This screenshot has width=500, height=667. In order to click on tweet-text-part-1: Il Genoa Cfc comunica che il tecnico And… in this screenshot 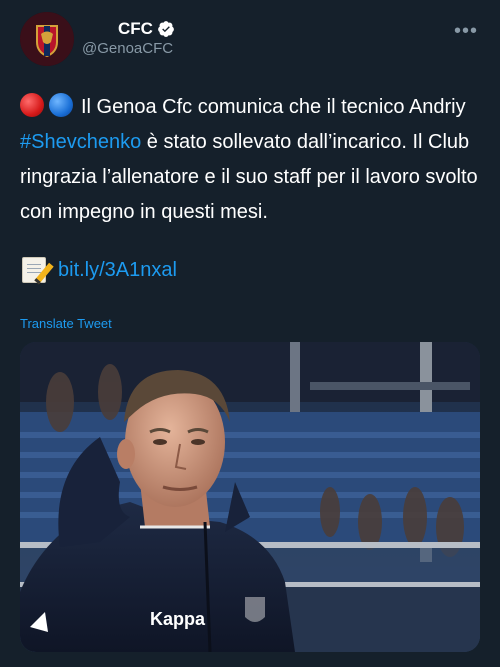, I will do `click(273, 107)`.